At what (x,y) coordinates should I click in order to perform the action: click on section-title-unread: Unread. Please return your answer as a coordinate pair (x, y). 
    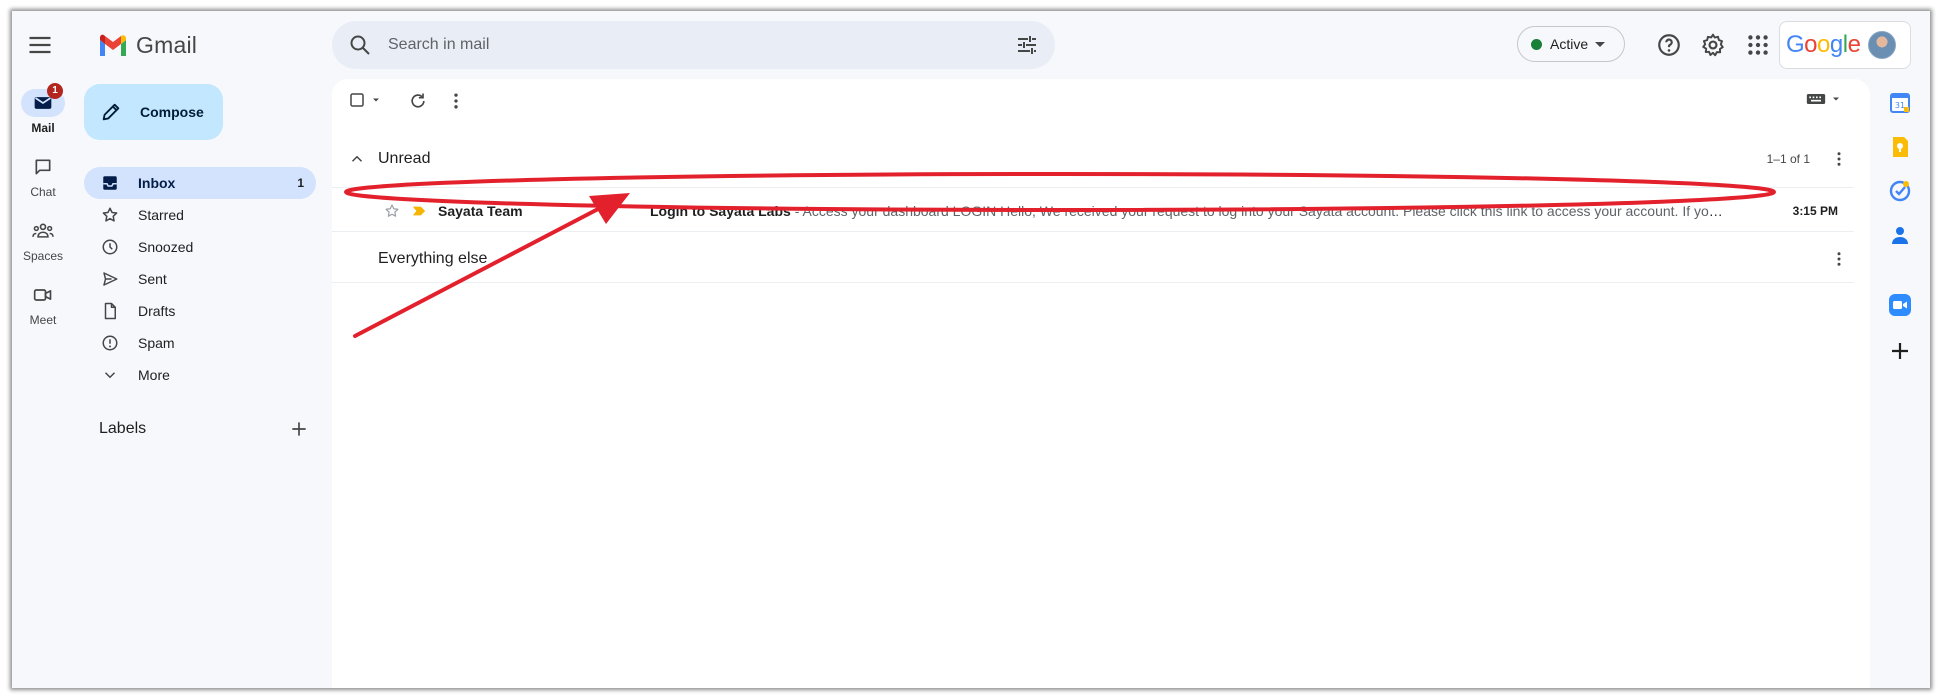
    Looking at the image, I should click on (404, 158).